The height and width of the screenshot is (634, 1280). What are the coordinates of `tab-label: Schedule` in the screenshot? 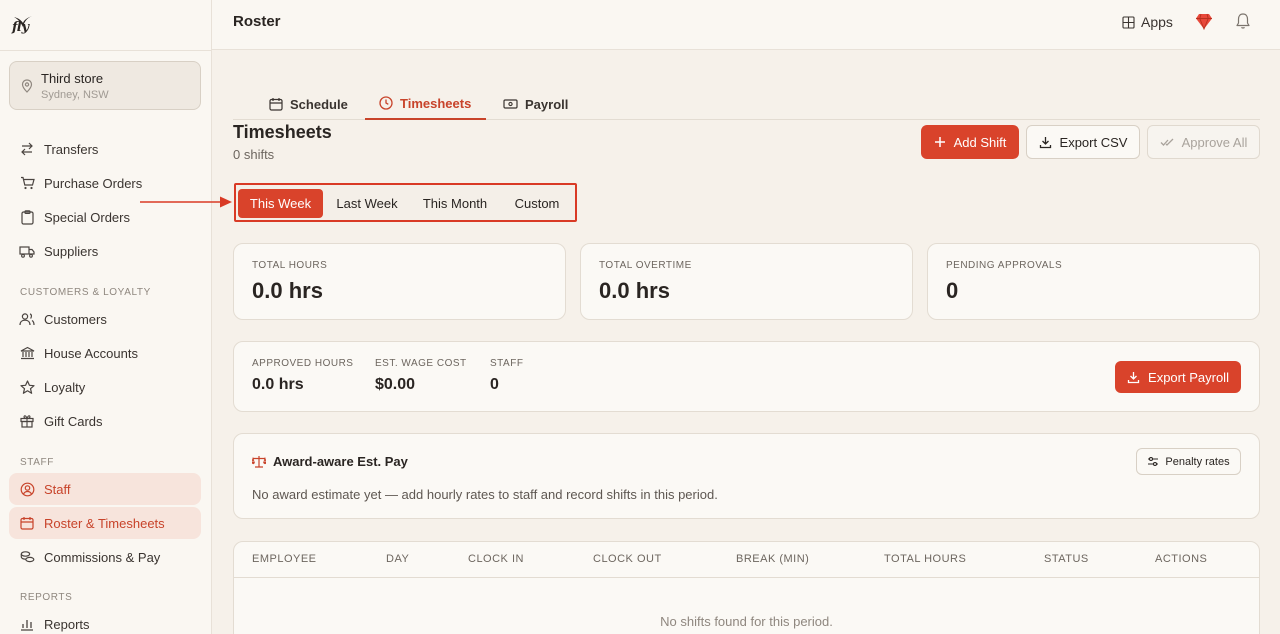 It's located at (319, 104).